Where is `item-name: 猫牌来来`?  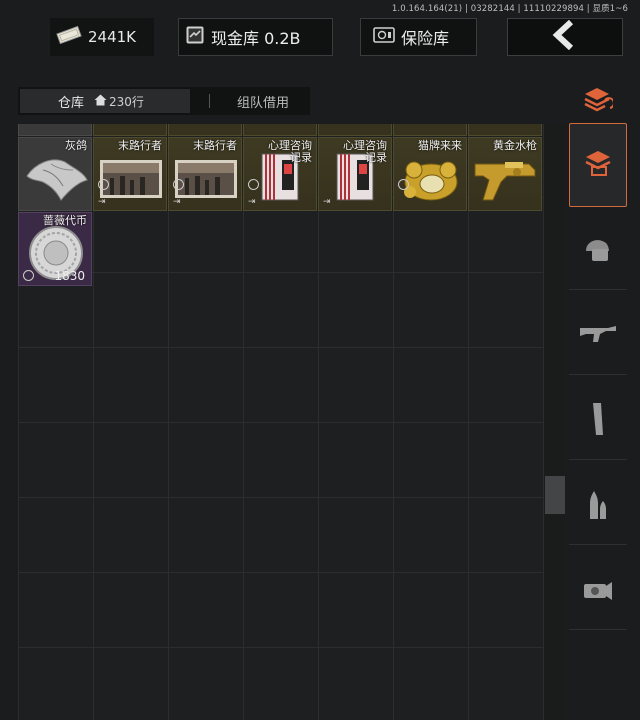 item-name: 猫牌来来 is located at coordinates (440, 145).